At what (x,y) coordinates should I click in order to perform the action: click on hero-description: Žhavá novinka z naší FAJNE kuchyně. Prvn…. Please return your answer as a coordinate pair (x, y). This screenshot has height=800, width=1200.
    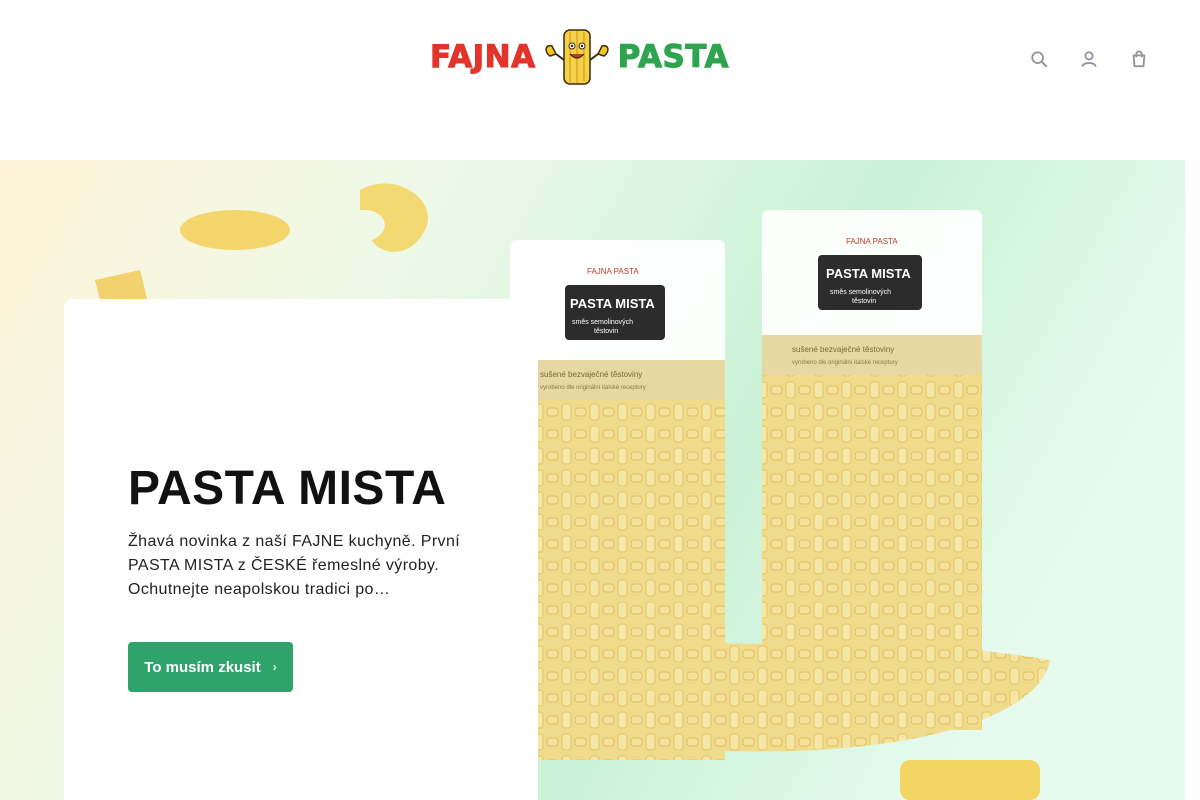
    Looking at the image, I should click on (294, 565).